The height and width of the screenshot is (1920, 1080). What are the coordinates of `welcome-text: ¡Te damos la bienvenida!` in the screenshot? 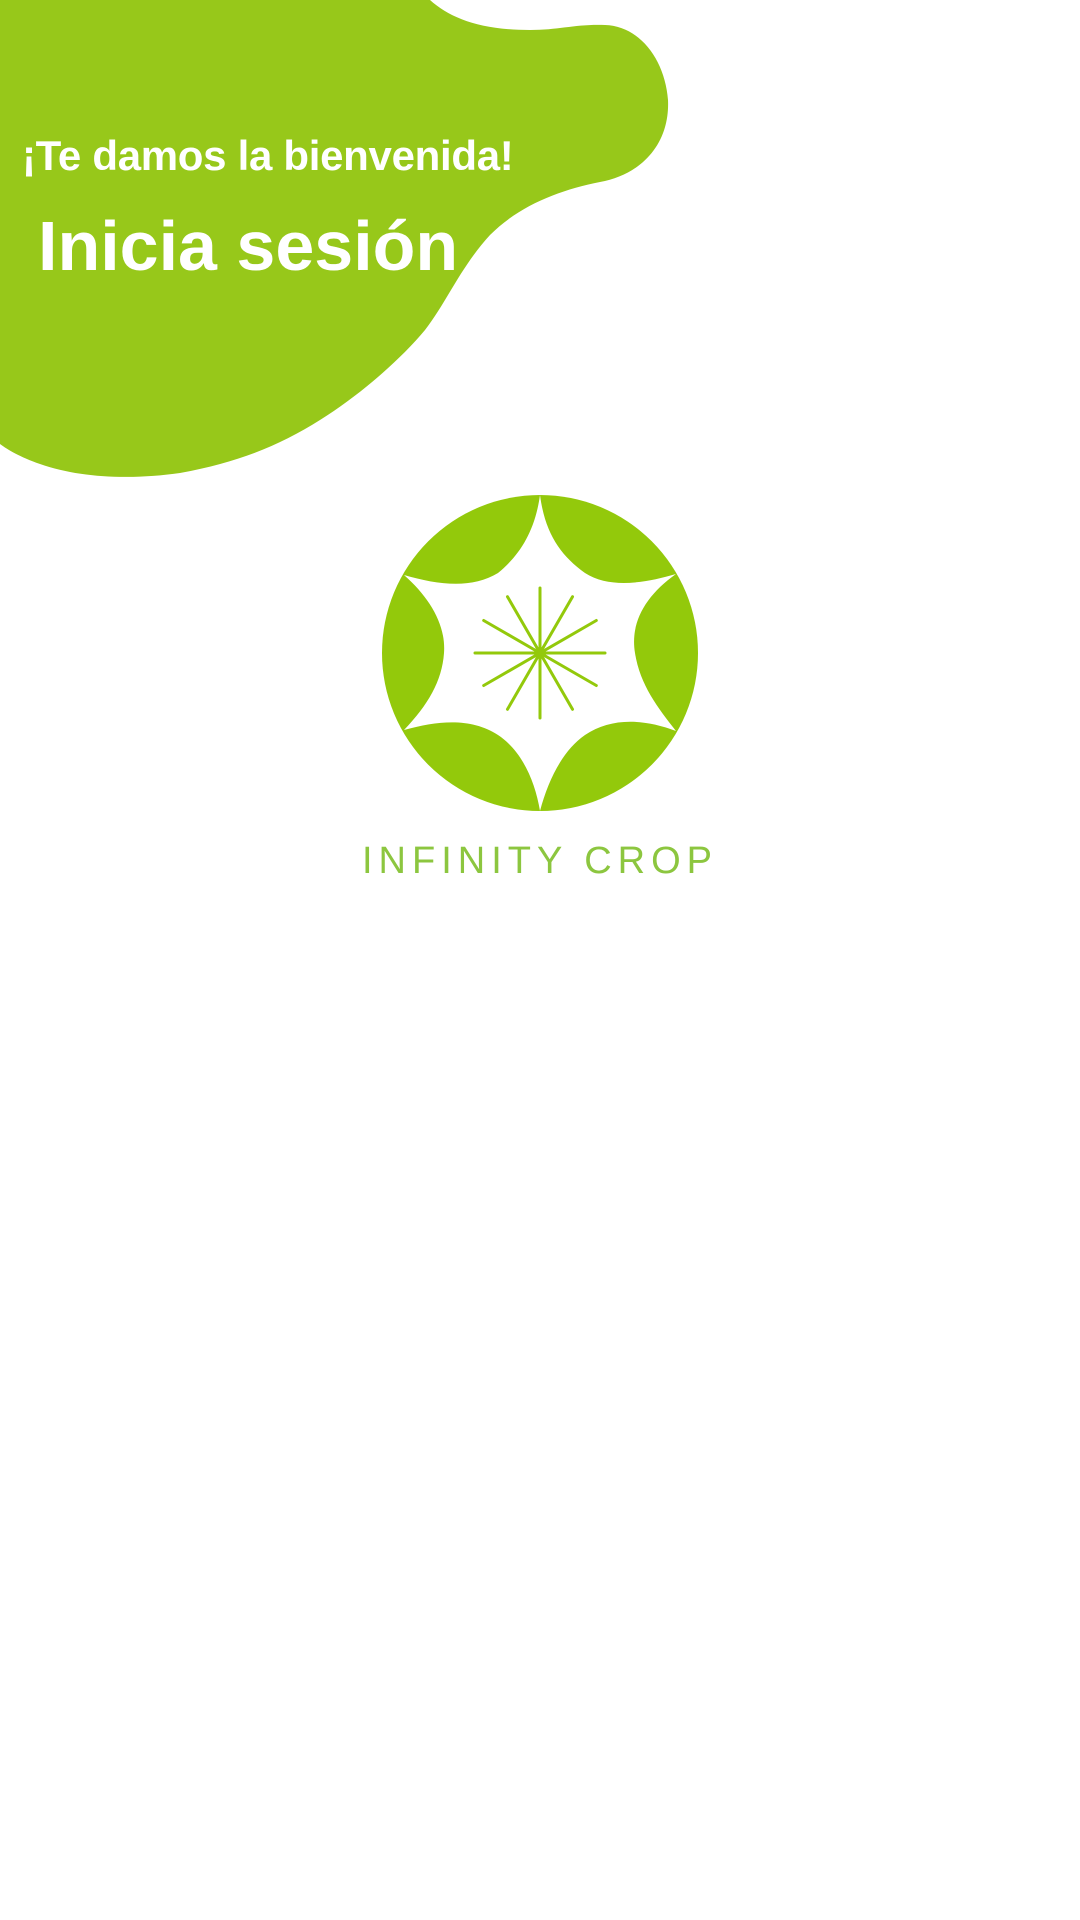 It's located at (268, 155).